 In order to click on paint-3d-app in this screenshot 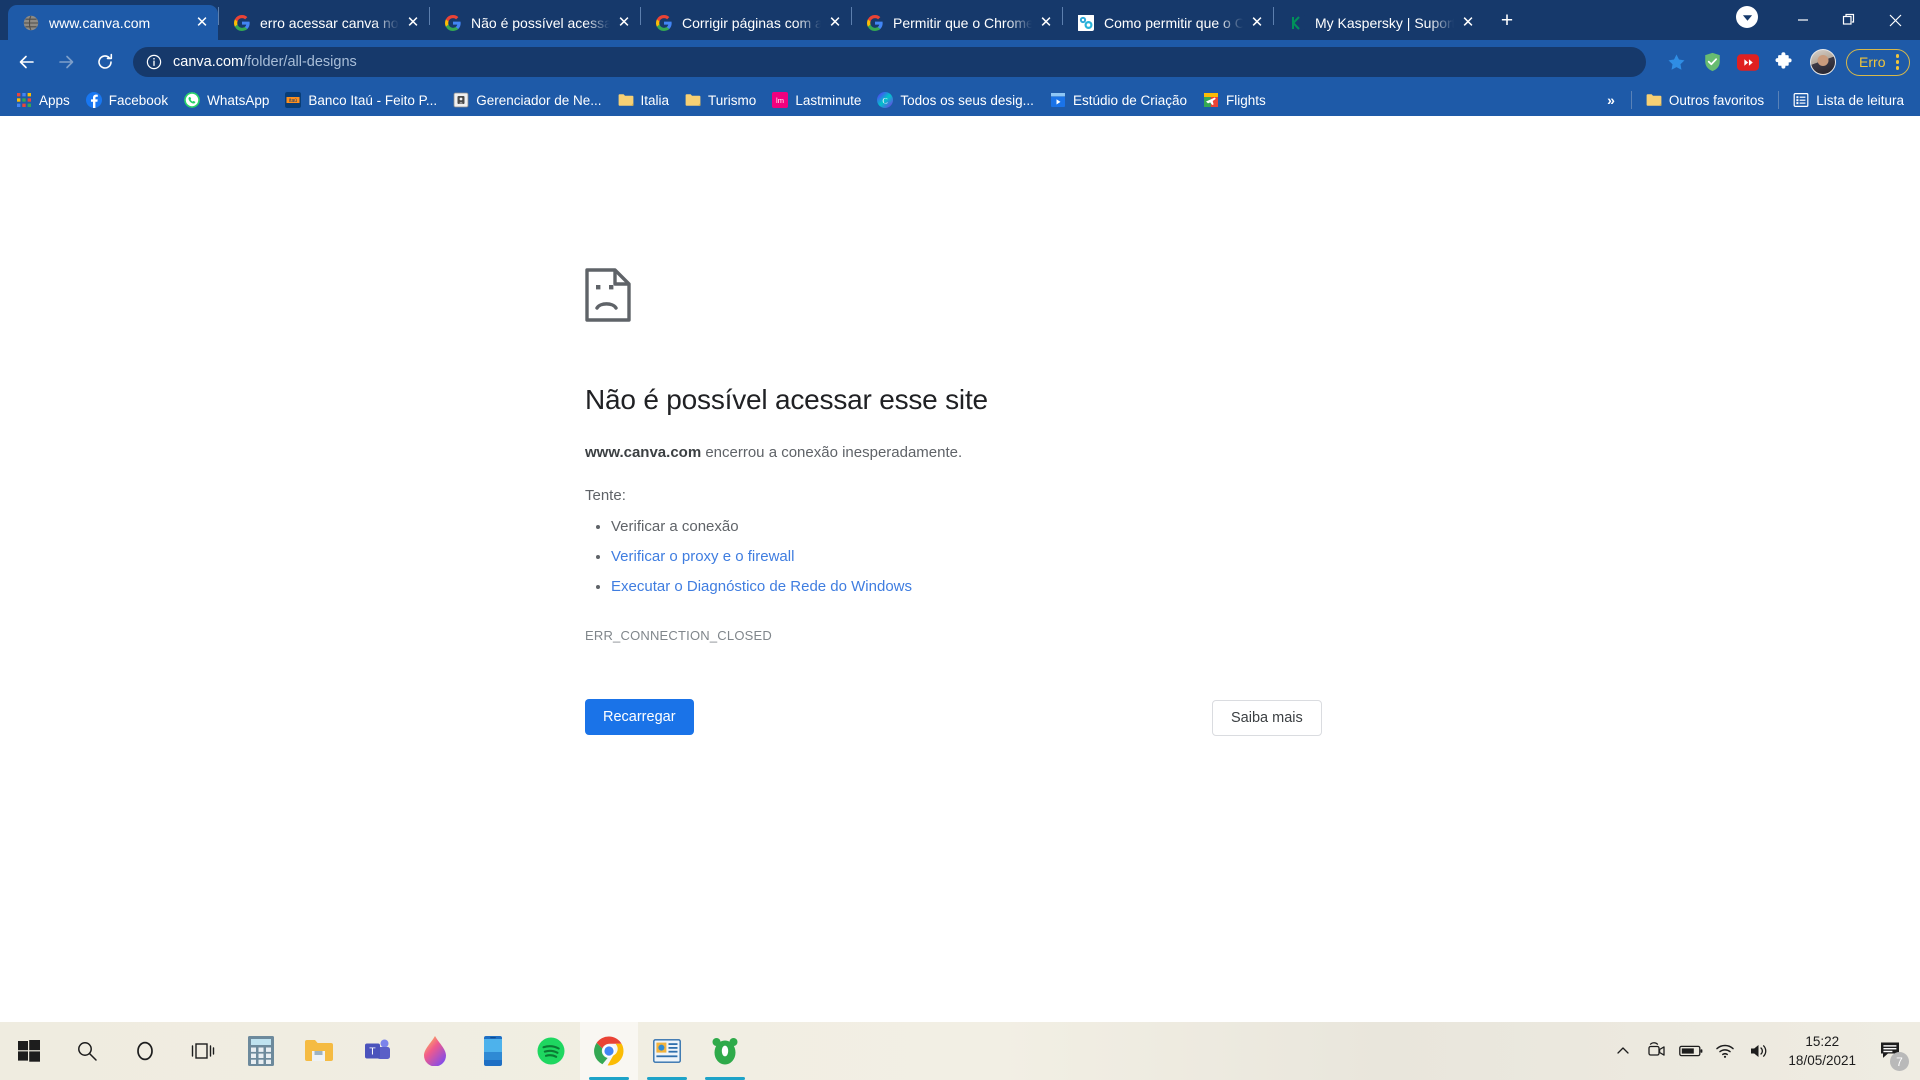, I will do `click(435, 1051)`.